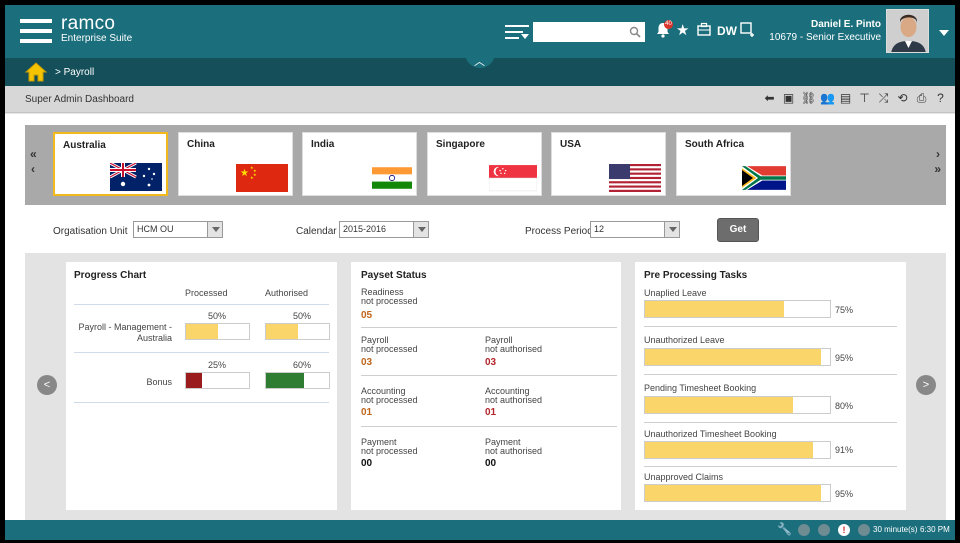 The width and height of the screenshot is (960, 543). Describe the element at coordinates (684, 477) in the screenshot. I see `task-label: Unapproved Claims` at that location.